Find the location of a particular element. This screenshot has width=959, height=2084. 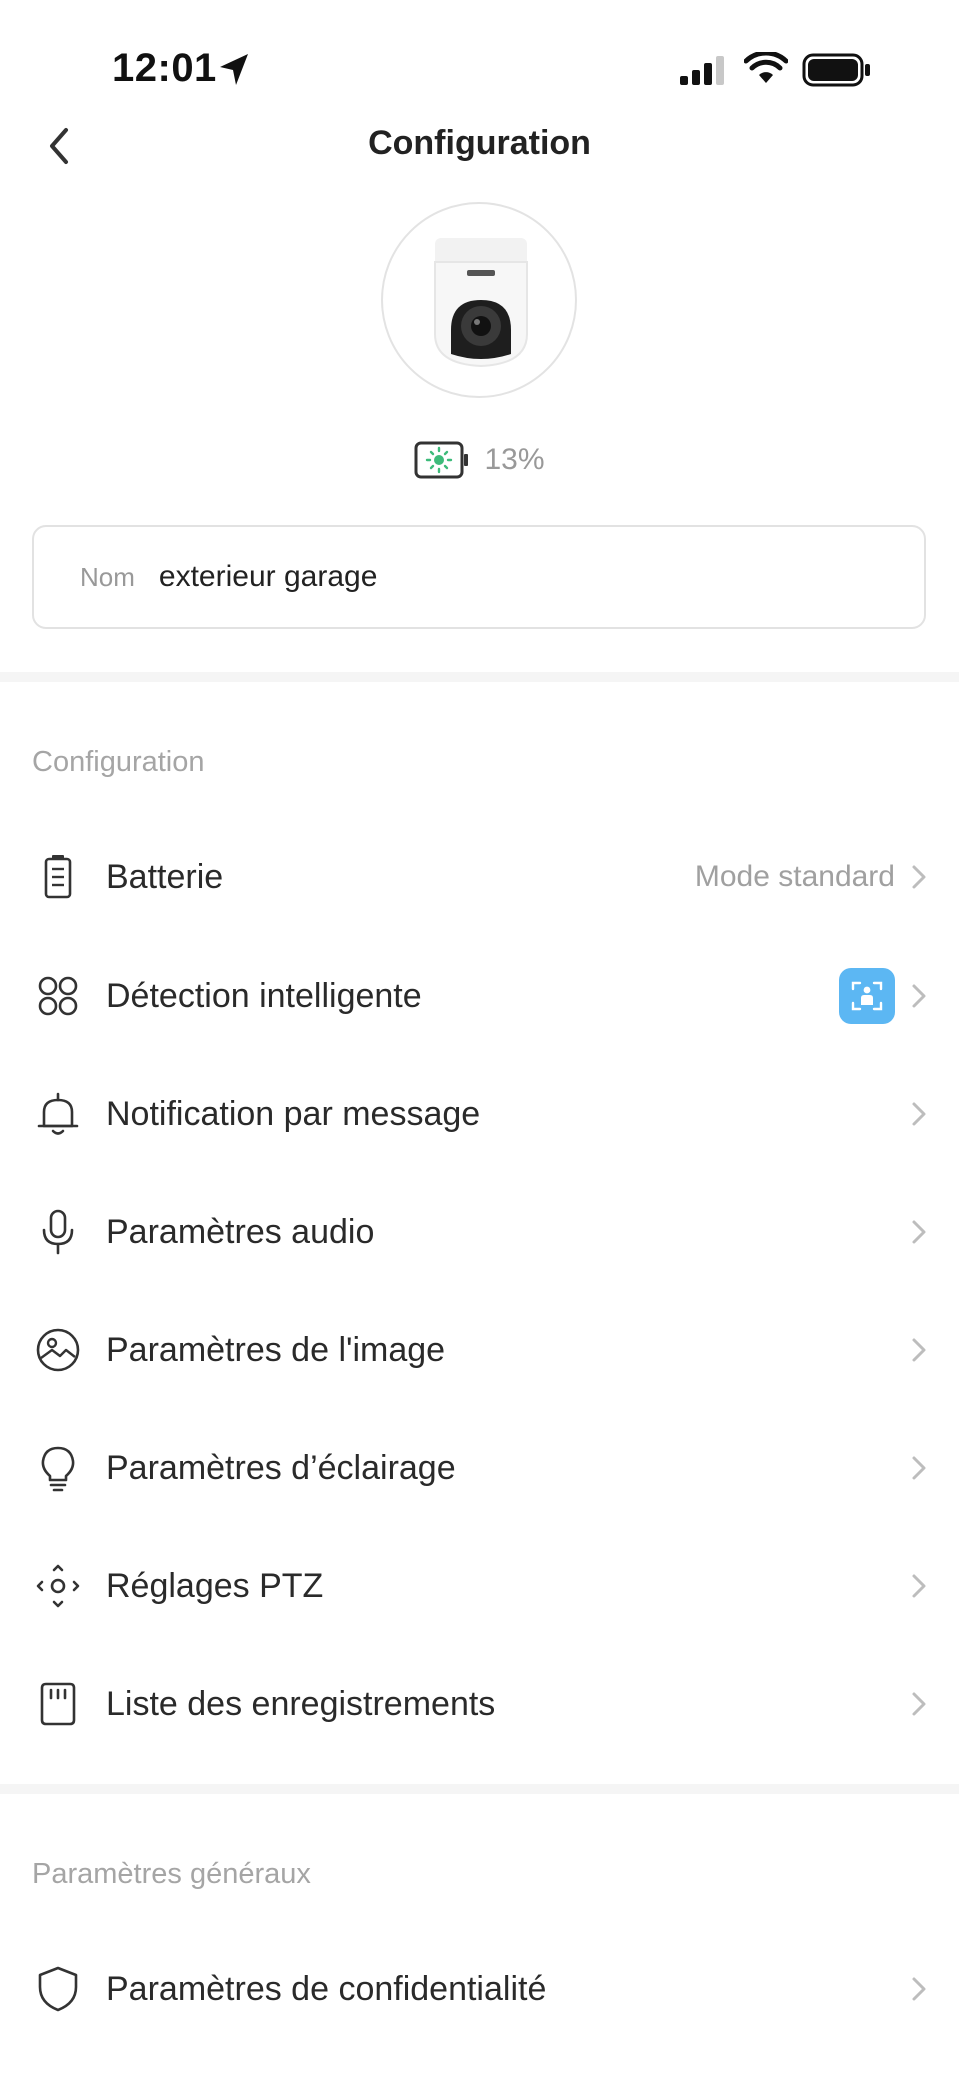

nav-bar: Configuration is located at coordinates (479, 145).